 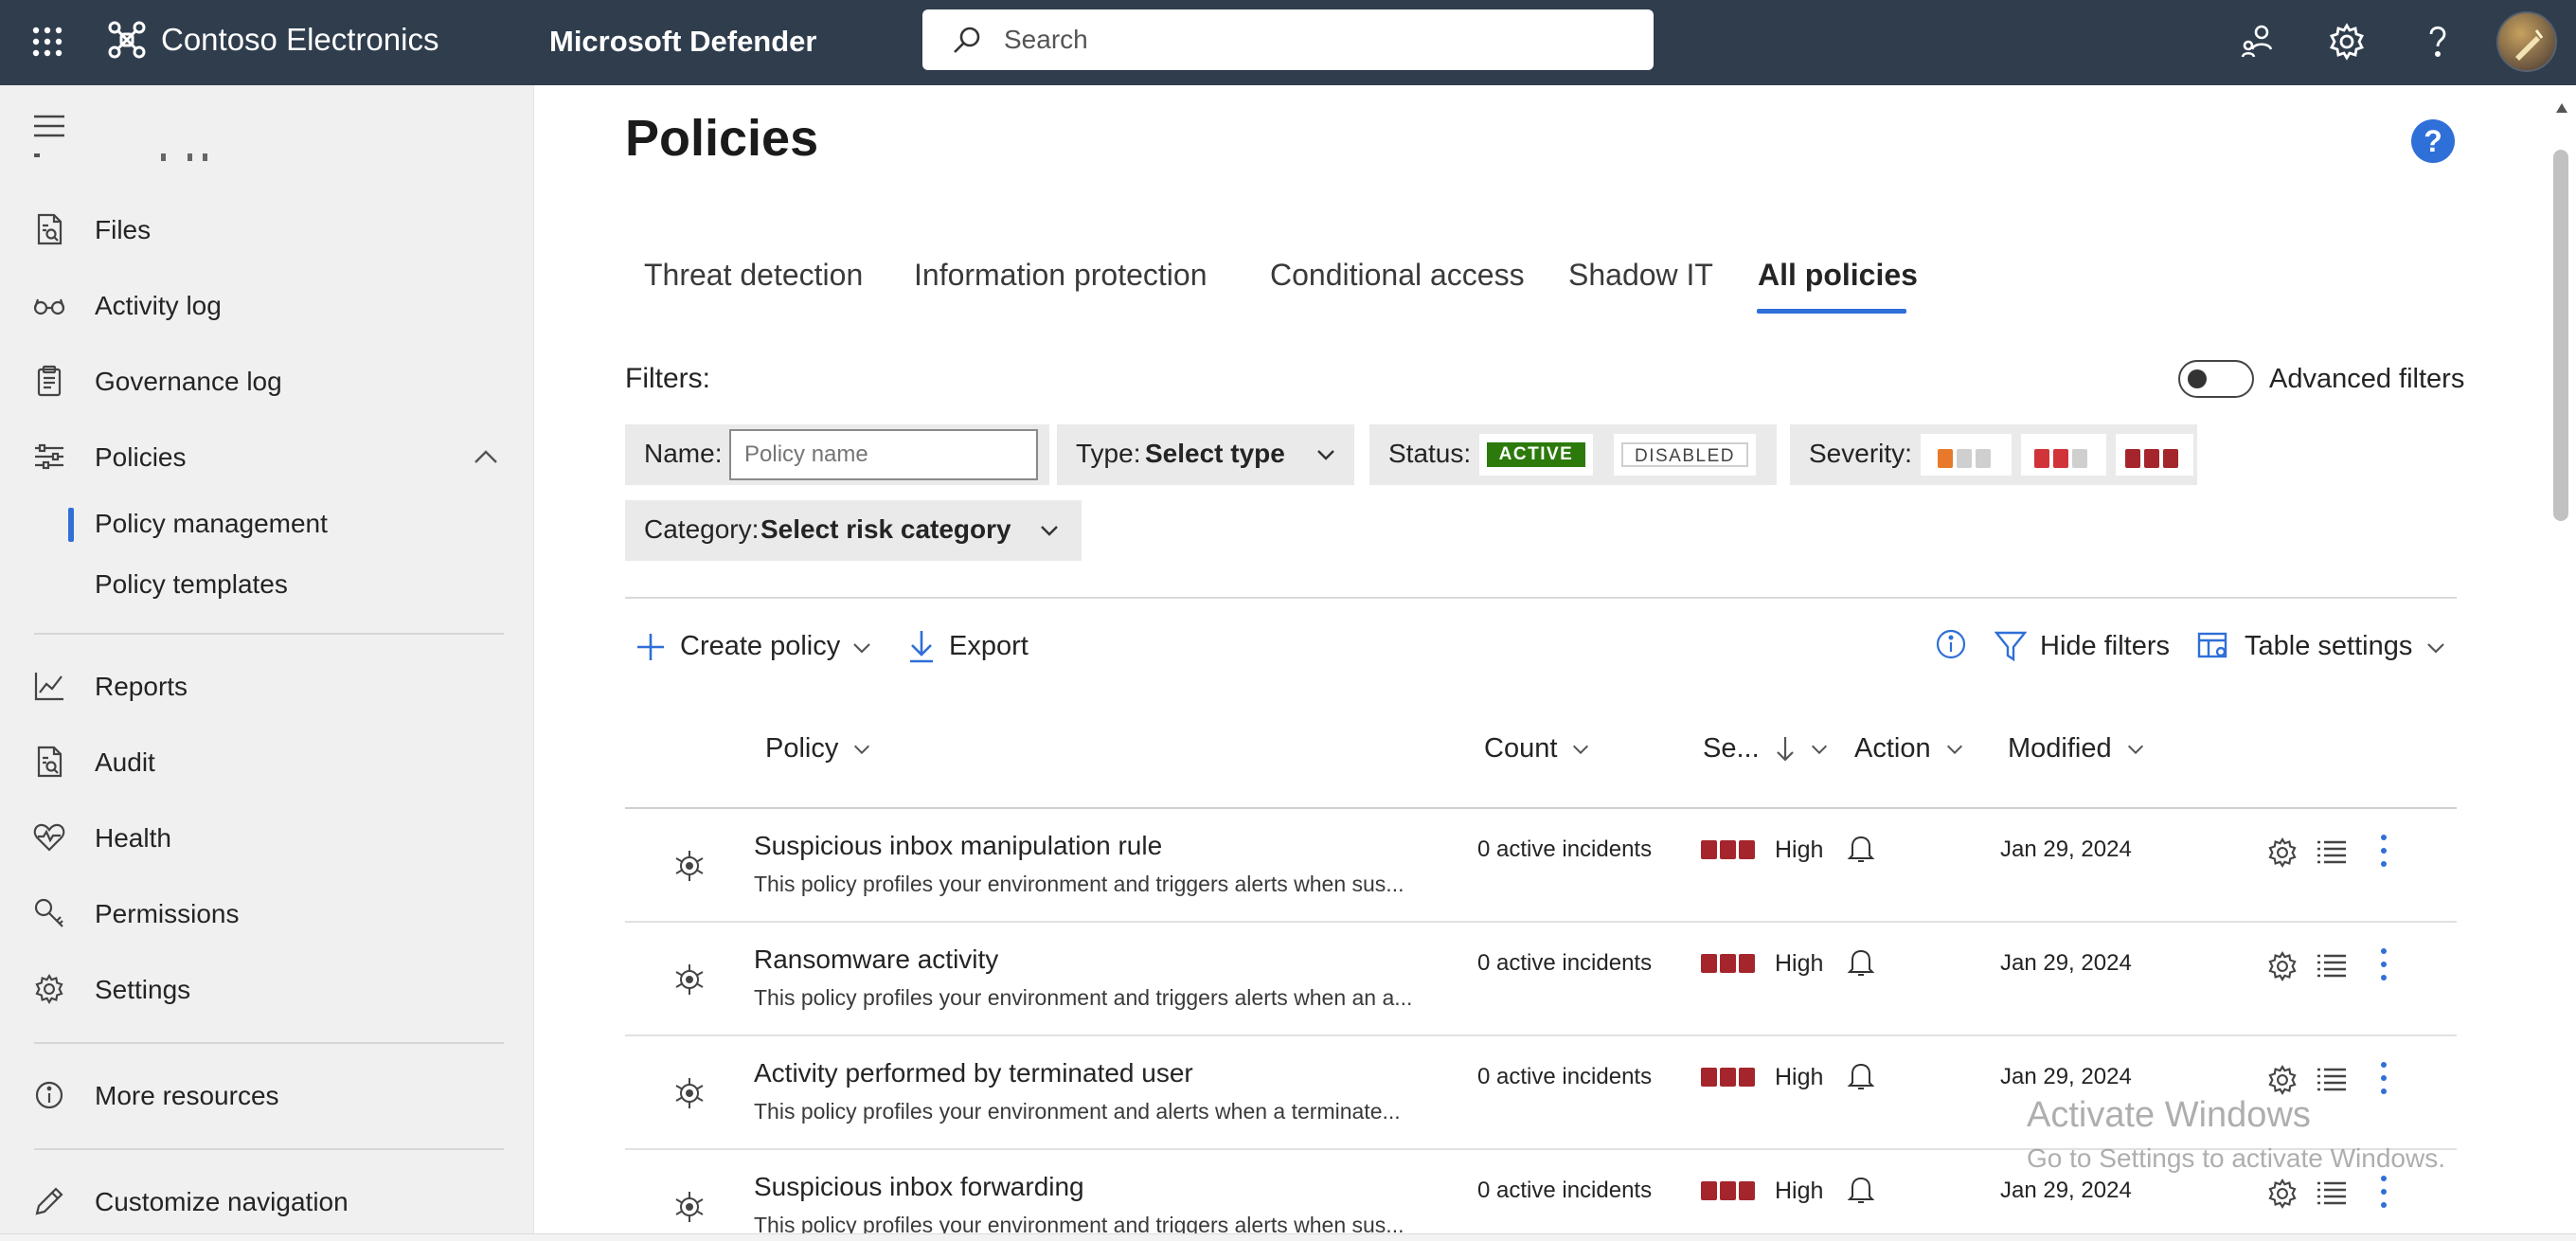 I want to click on name-filter-label: Name:, so click(x=683, y=453).